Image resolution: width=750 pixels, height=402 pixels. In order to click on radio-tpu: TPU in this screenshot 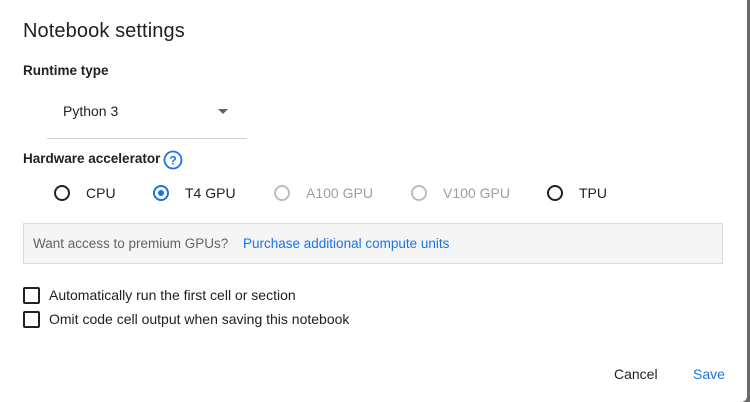, I will do `click(577, 193)`.